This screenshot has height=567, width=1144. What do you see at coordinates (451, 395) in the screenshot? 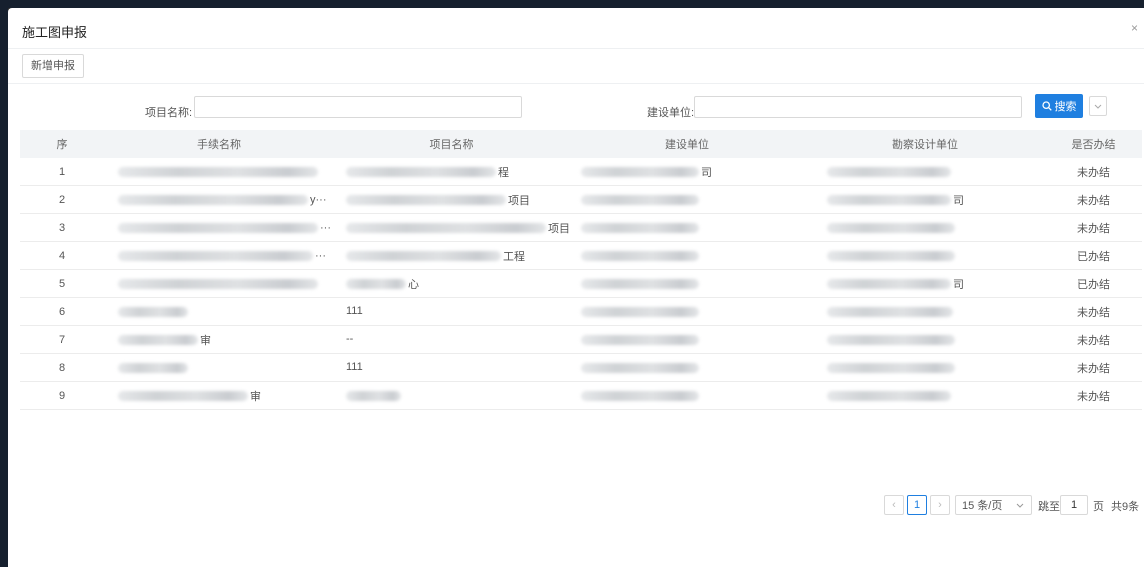
I see `project-cell` at bounding box center [451, 395].